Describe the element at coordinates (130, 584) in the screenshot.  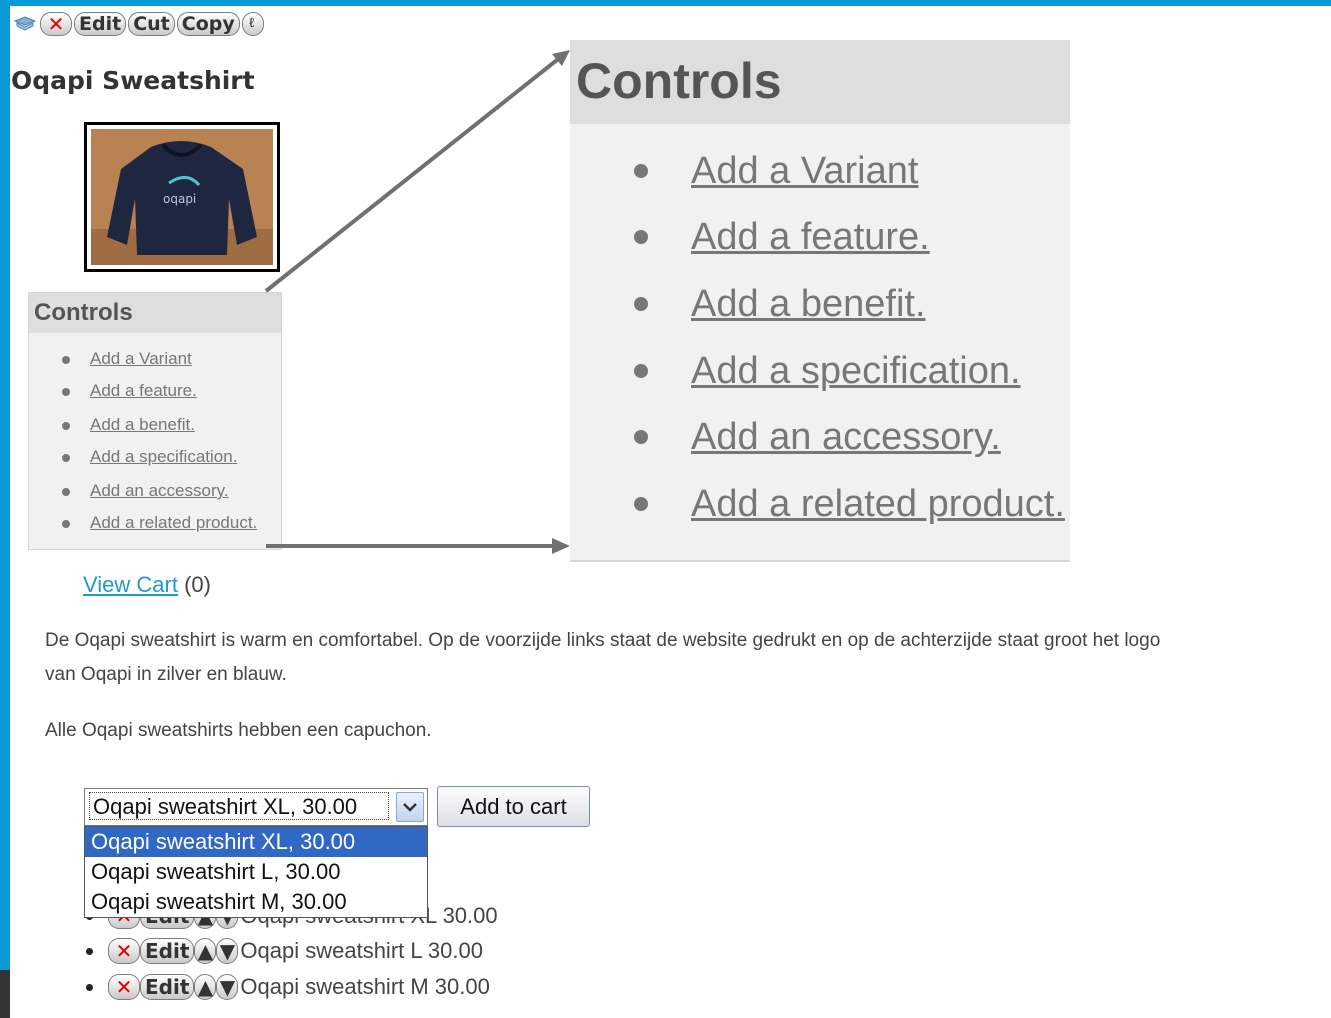
I see `view-cart-link: View Cart` at that location.